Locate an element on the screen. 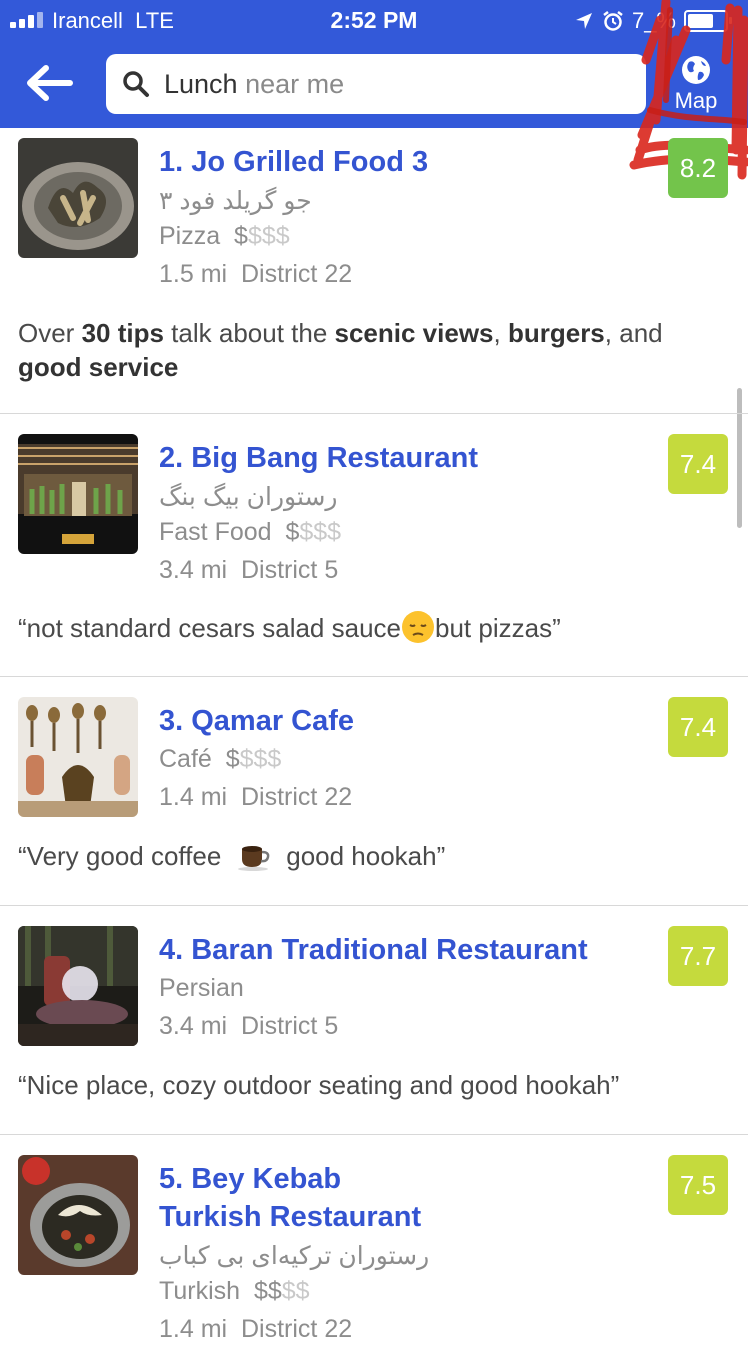 This screenshot has width=748, height=1355. venue-category-price: Fast Food $$$$ is located at coordinates (250, 532).